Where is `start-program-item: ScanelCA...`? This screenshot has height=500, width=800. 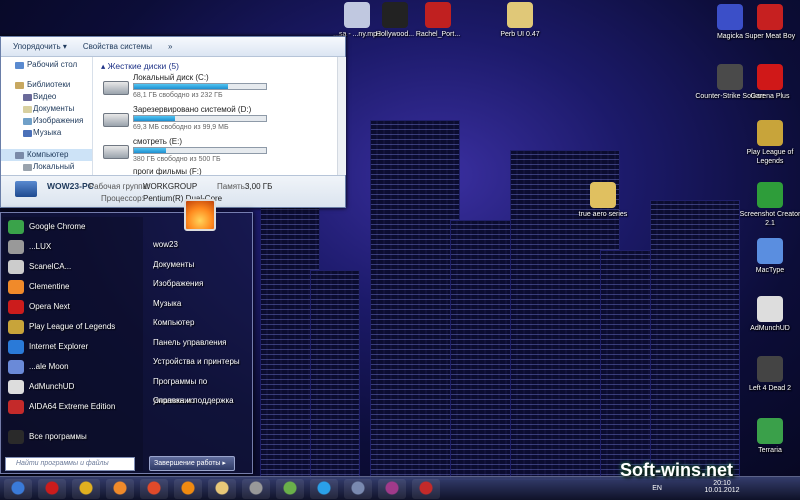
start-program-item: ScanelCA... is located at coordinates (73, 267).